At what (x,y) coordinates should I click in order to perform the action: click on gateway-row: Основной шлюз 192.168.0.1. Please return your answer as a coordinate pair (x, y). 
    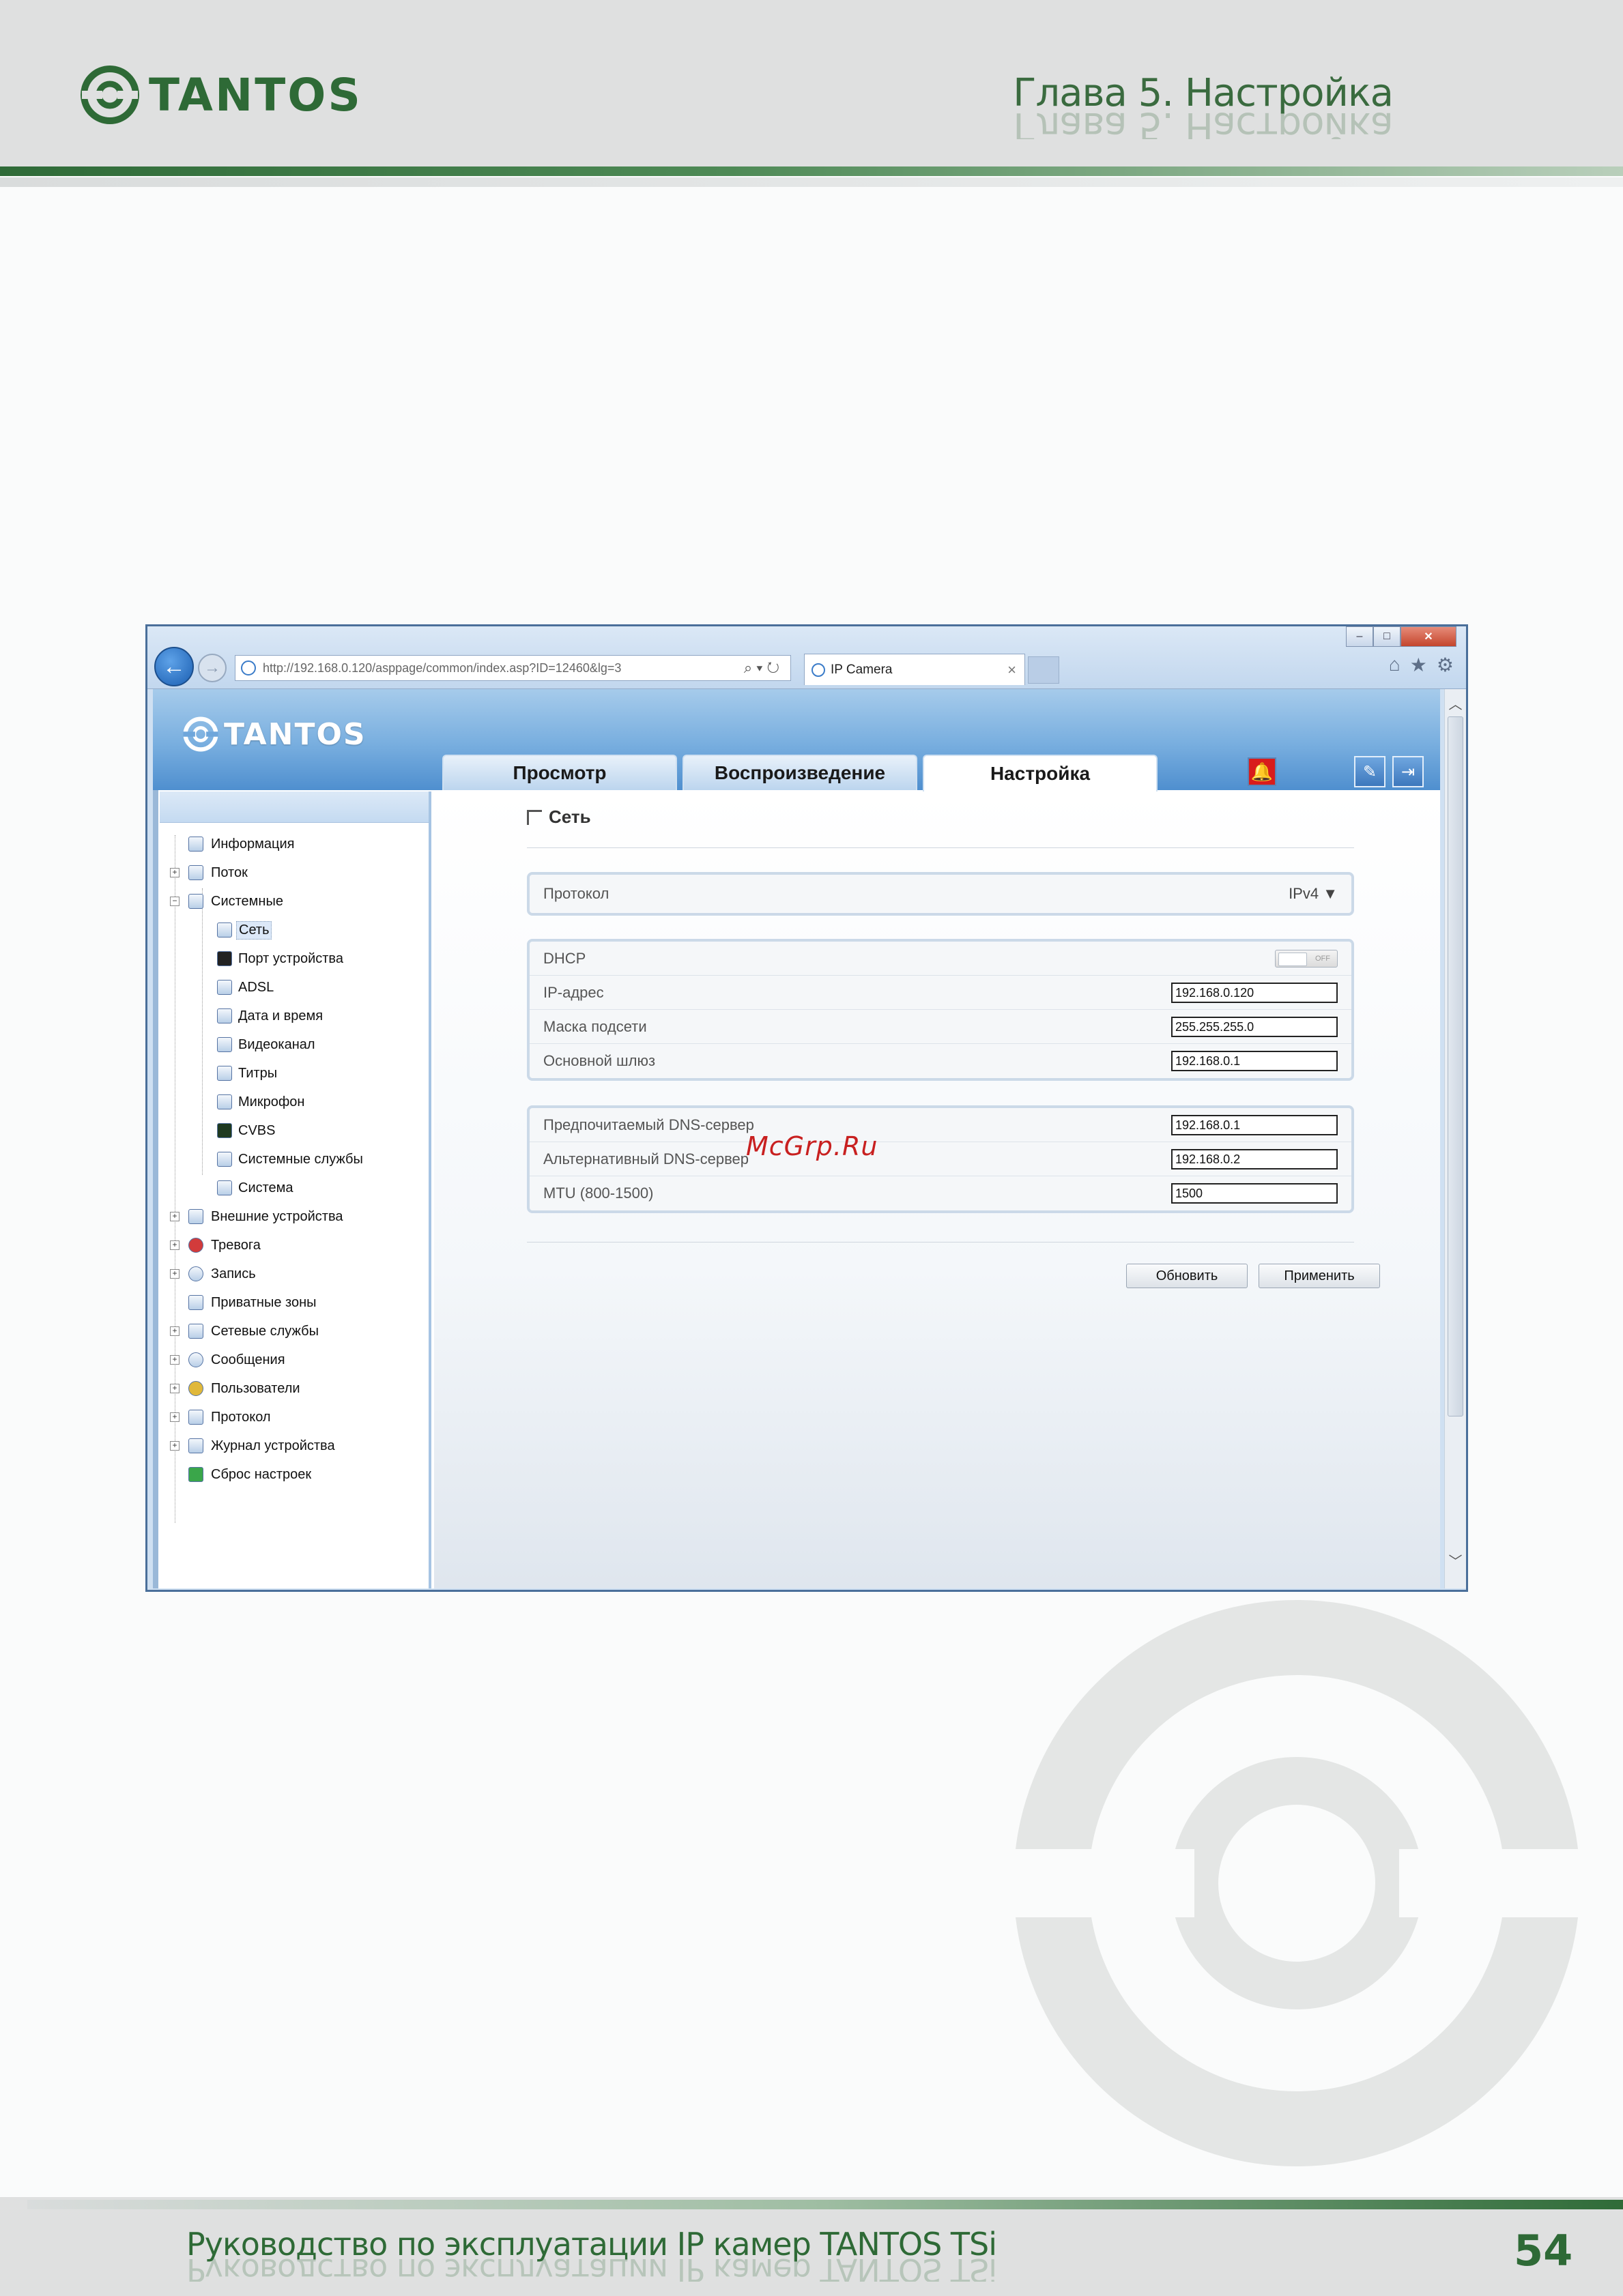
    Looking at the image, I should click on (940, 1061).